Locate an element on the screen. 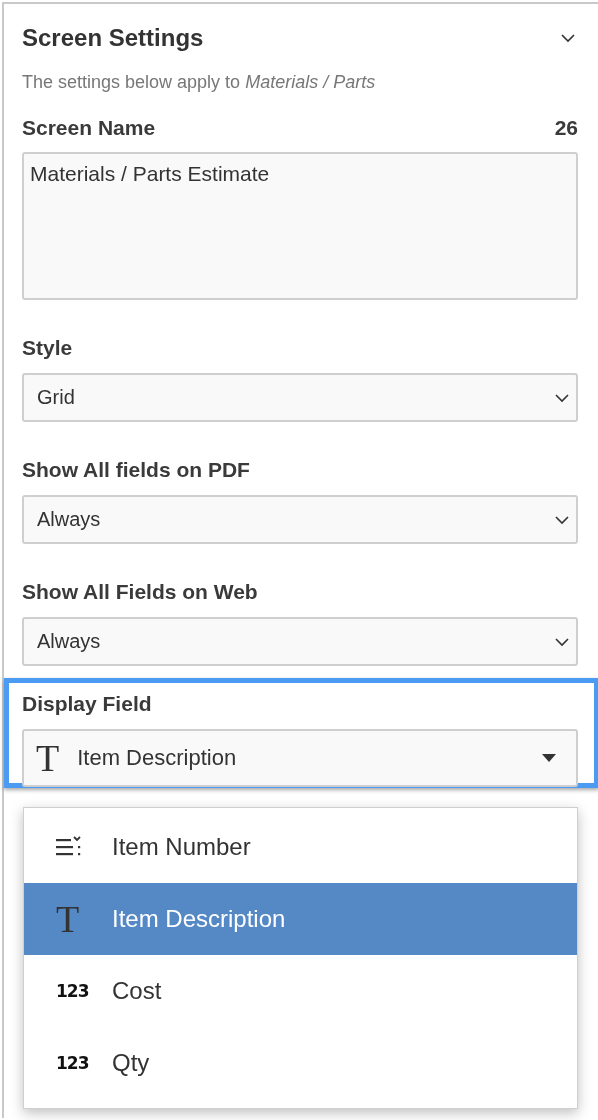 This screenshot has width=598, height=1120. menu-item: 123 Qty is located at coordinates (300, 1063).